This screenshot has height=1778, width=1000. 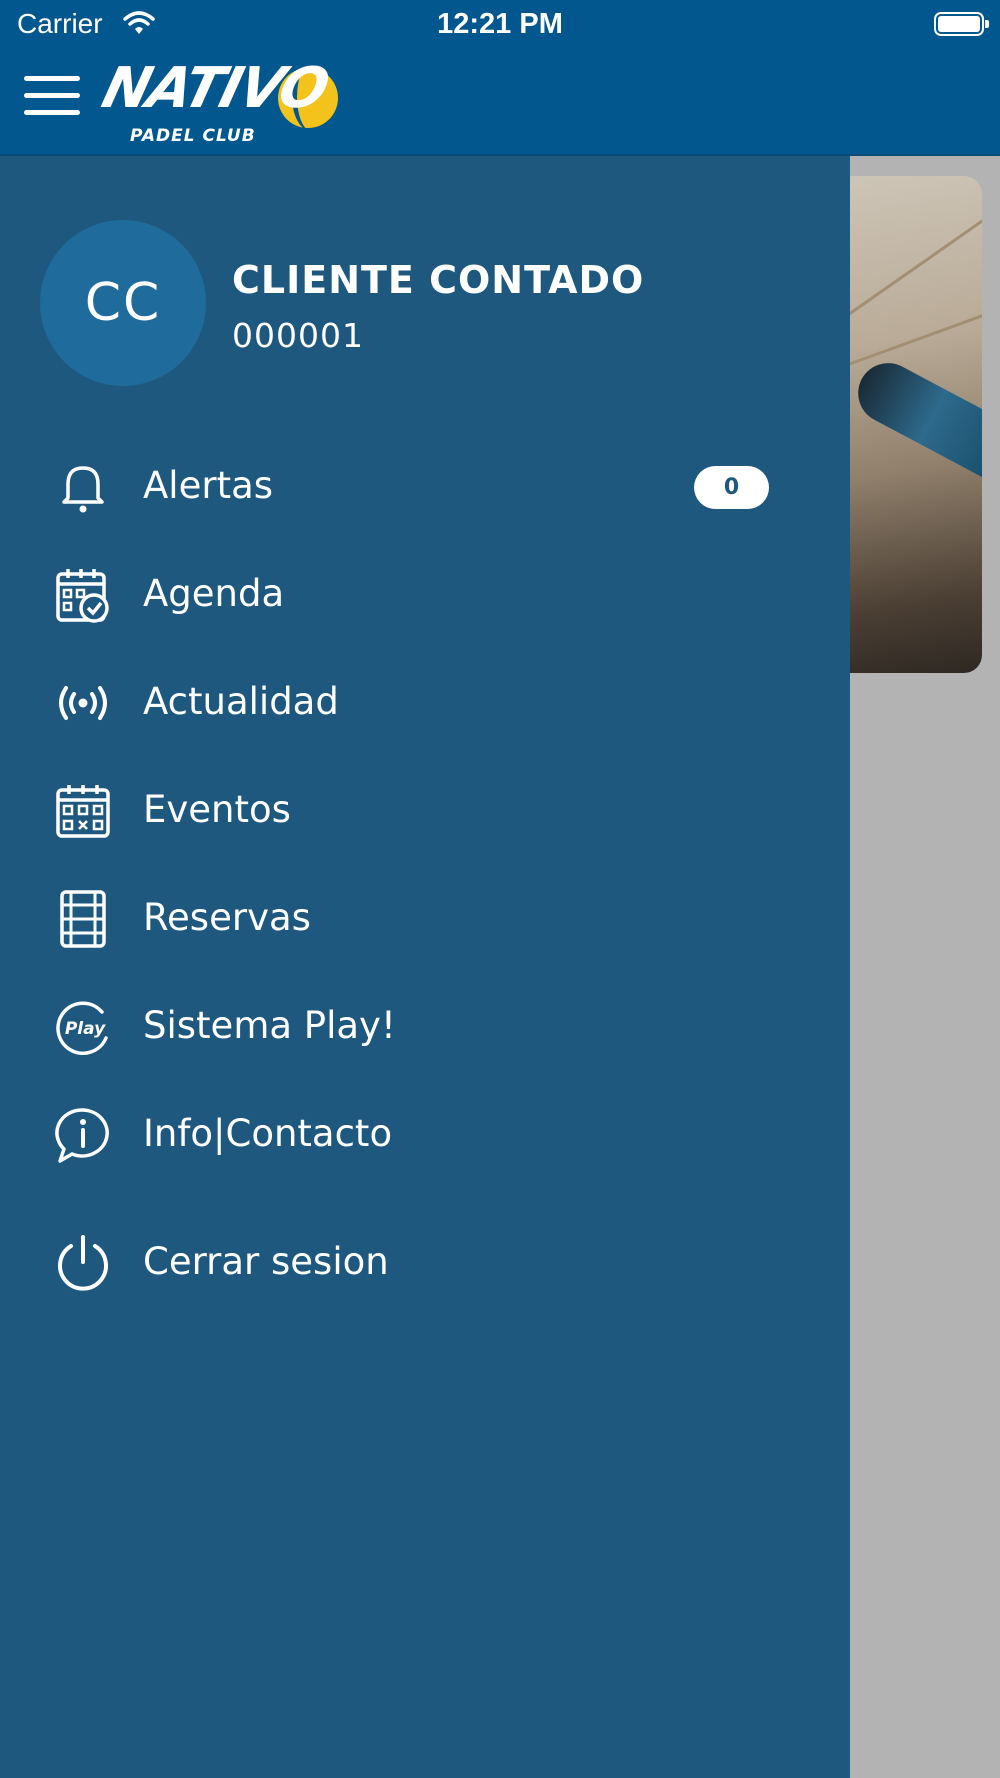 I want to click on menu-label: Eventos, so click(x=217, y=809).